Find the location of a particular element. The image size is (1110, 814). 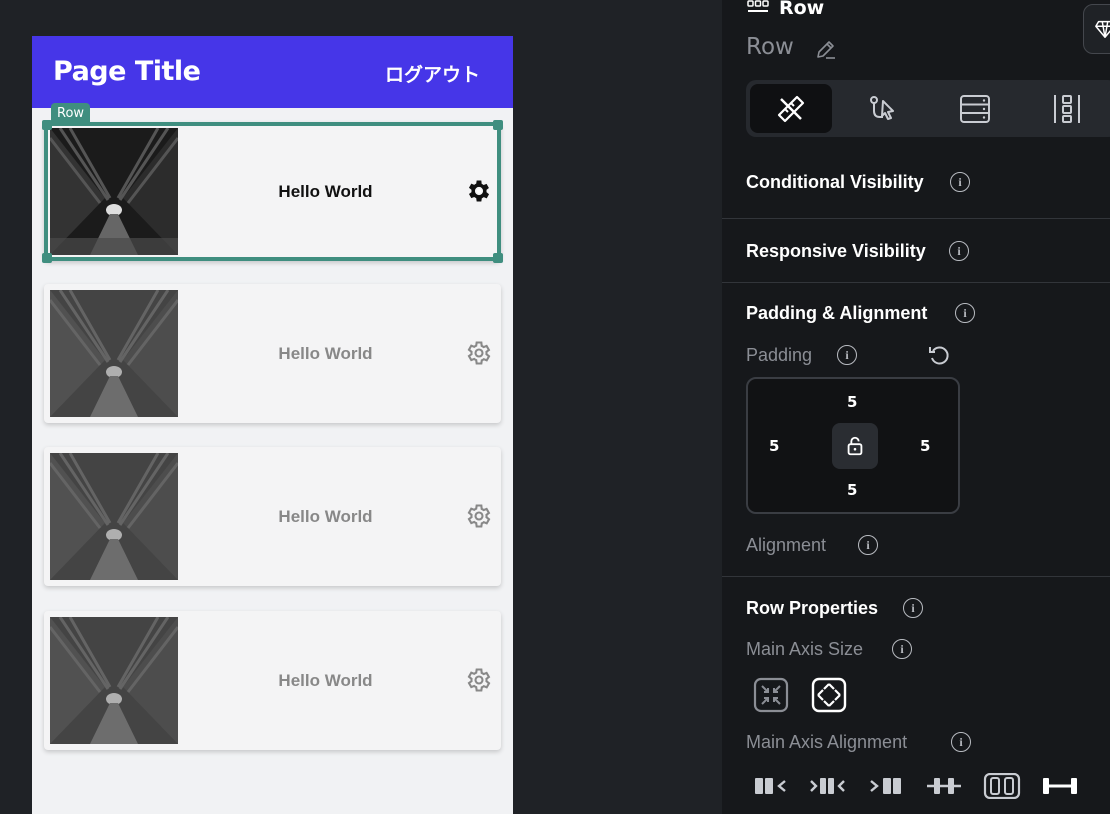

align-end-icon is located at coordinates (885, 786).